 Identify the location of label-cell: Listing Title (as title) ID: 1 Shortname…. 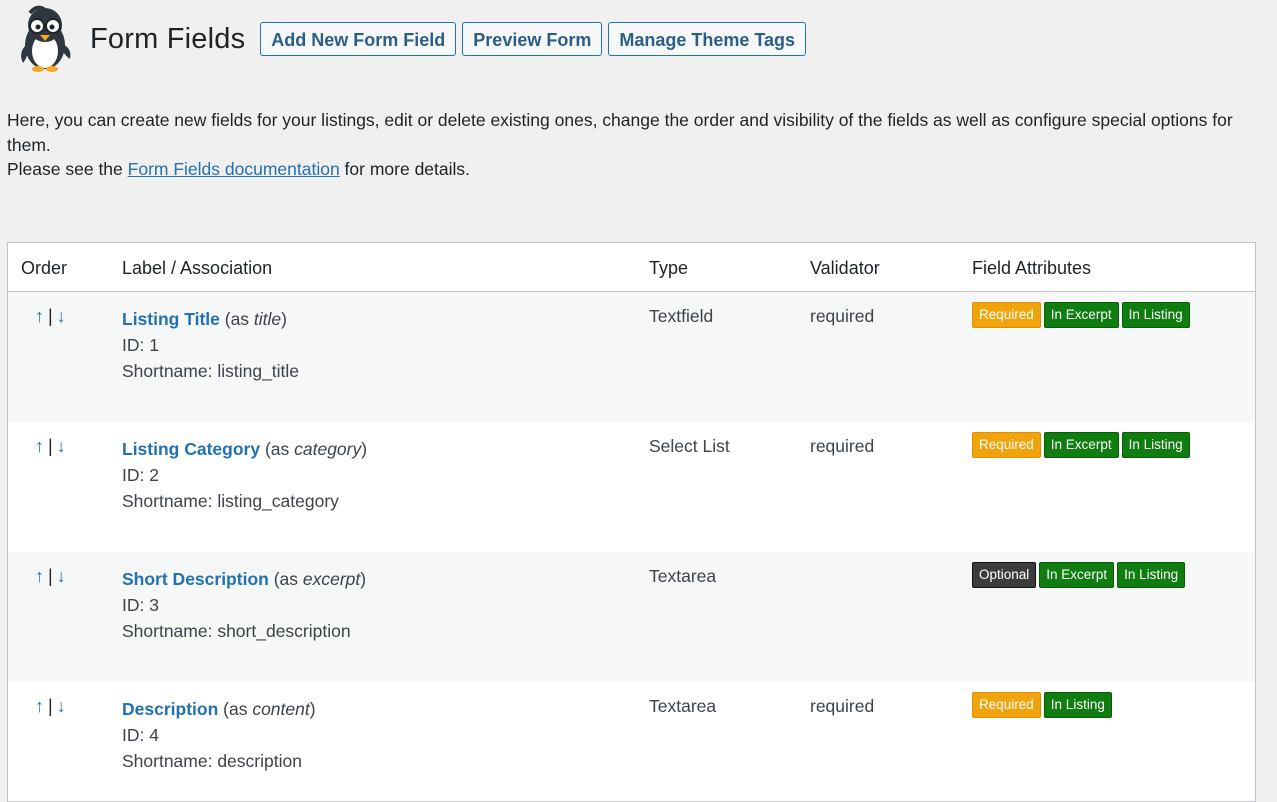
(210, 345).